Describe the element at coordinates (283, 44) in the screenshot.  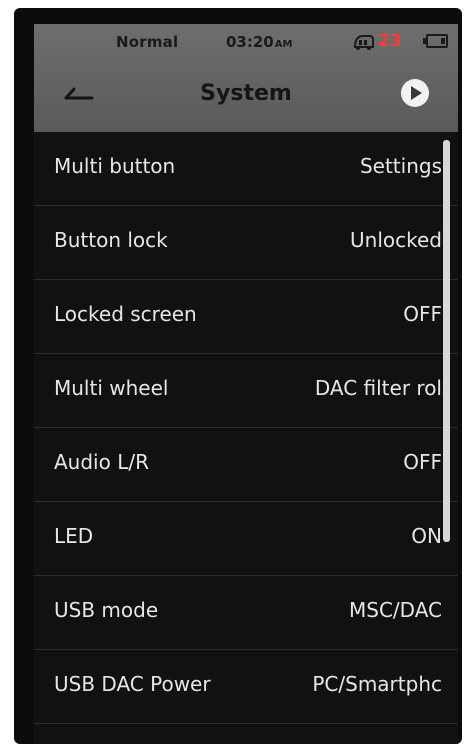
I see `clock-ampm: AM` at that location.